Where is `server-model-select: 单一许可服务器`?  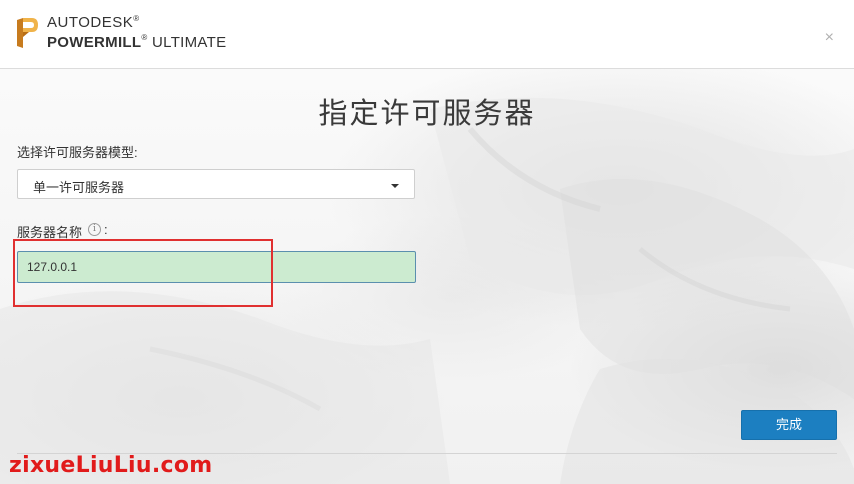 server-model-select: 单一许可服务器 is located at coordinates (216, 184).